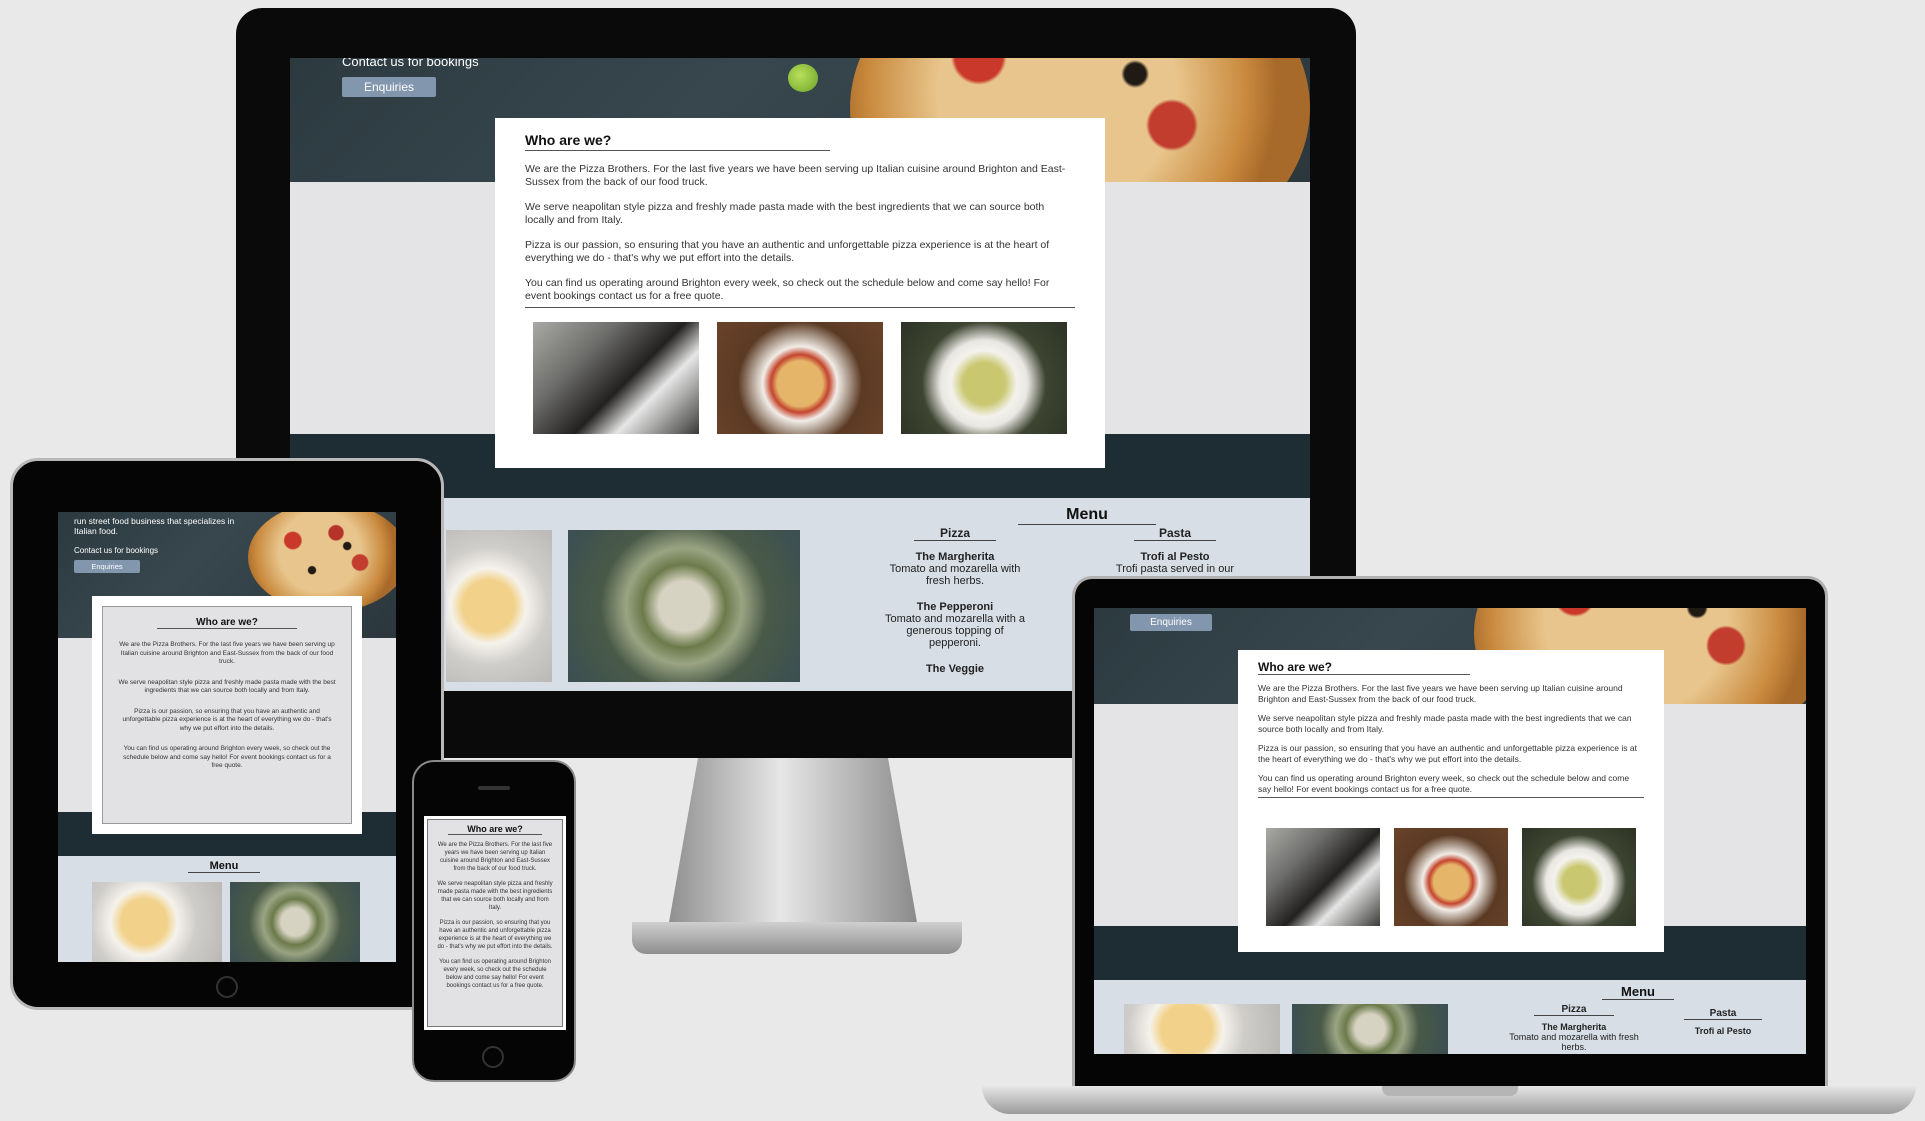 The height and width of the screenshot is (1121, 1925). I want to click on laptop-pasta-1-name: Trofi al Pesto, so click(1723, 1031).